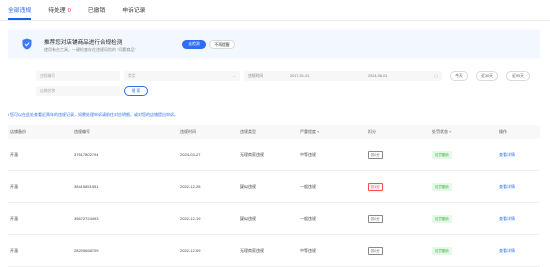 The image size is (550, 267). Describe the element at coordinates (57, 11) in the screenshot. I see `tab-pending-label: 待处理` at that location.